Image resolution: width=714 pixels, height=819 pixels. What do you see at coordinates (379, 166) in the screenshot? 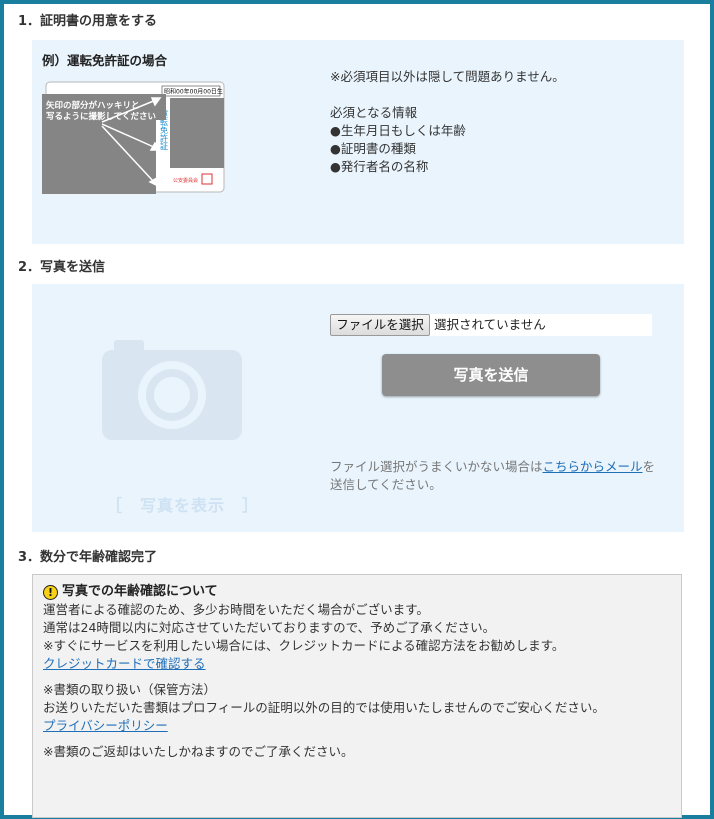
I see `required-item: ●発行者名の名称` at bounding box center [379, 166].